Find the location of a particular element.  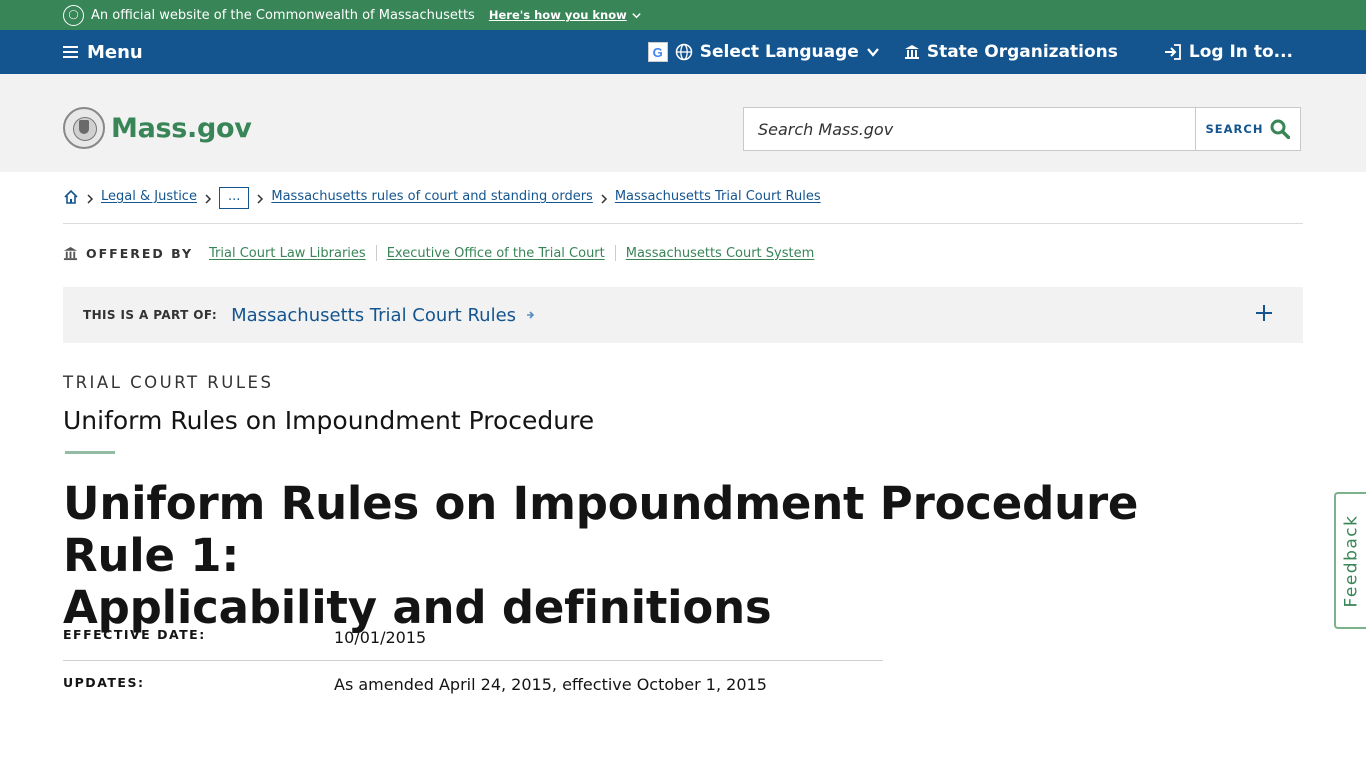

mass-gov-logo: Mass.gov is located at coordinates (157, 128).